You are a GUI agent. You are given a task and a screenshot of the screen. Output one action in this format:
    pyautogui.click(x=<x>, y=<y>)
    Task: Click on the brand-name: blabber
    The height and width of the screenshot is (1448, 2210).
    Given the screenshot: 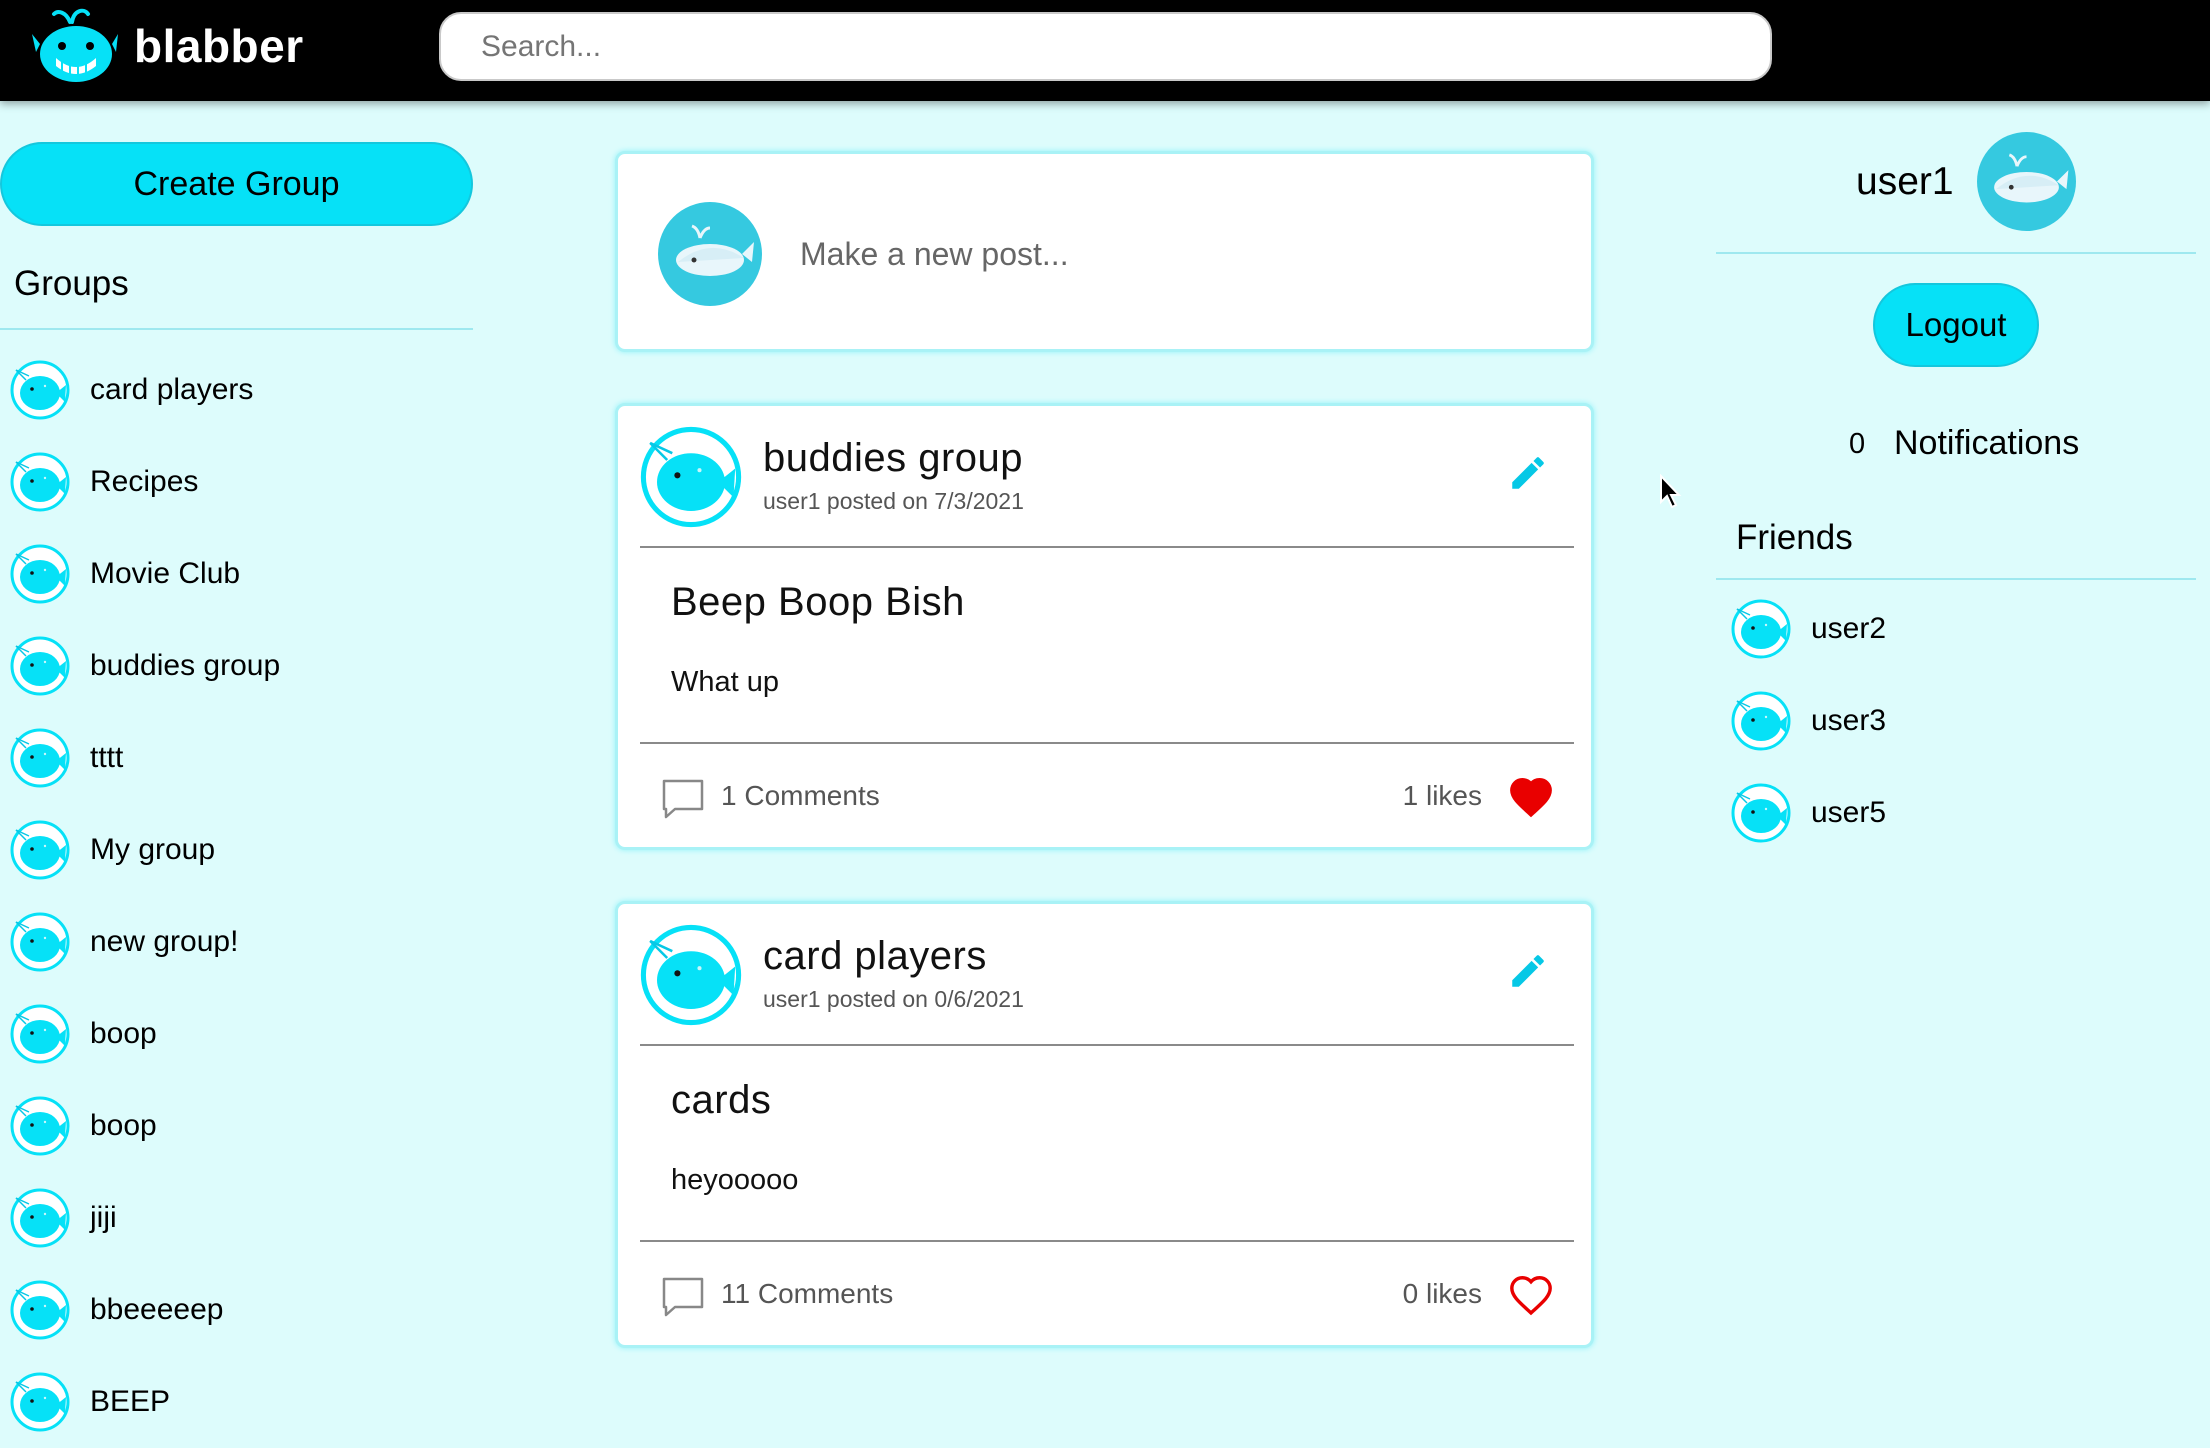 What is the action you would take?
    pyautogui.click(x=219, y=46)
    